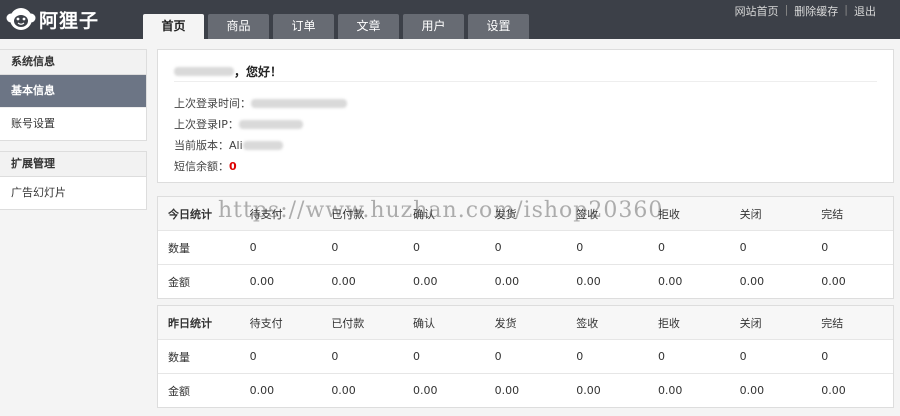  I want to click on logo-text: 阿狸子, so click(69, 20).